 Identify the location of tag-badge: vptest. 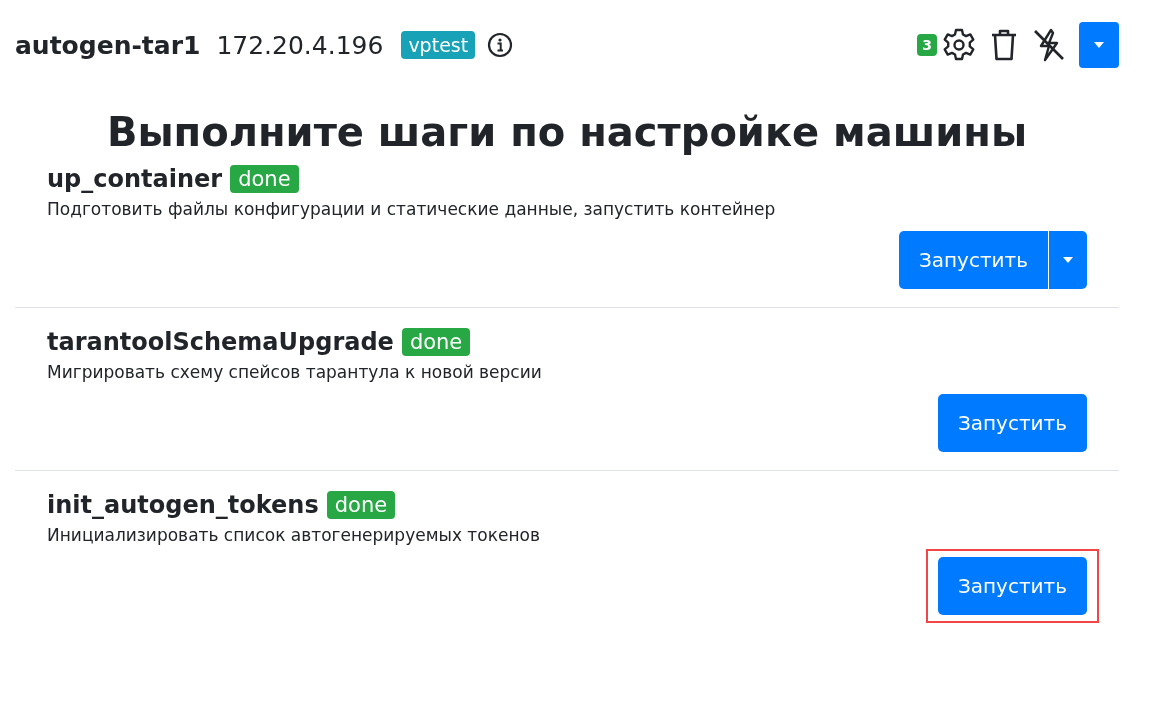
(438, 45).